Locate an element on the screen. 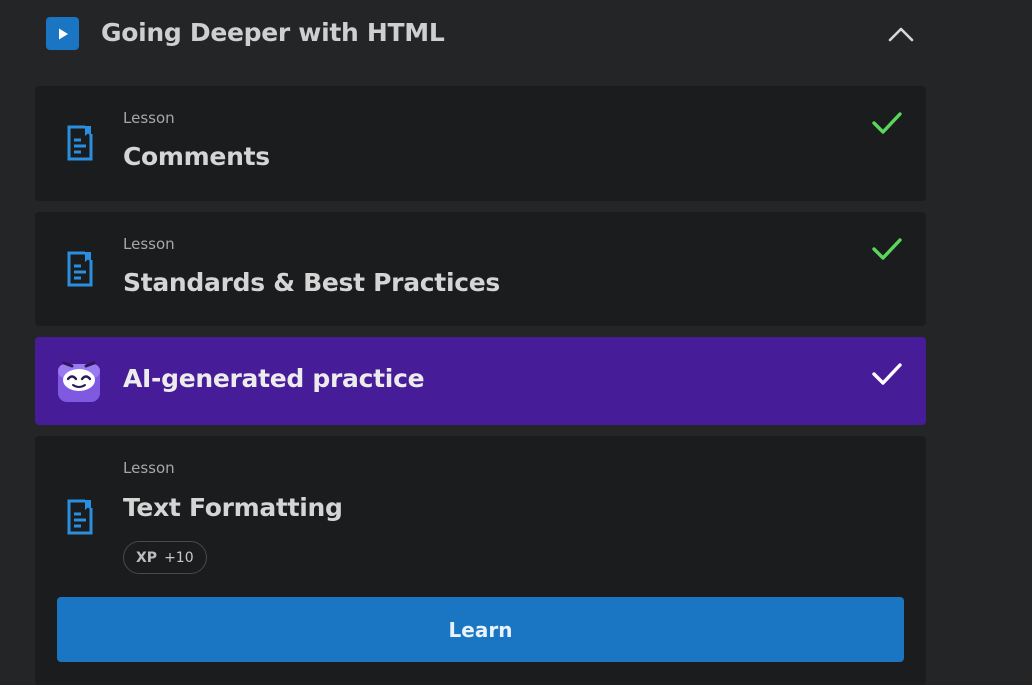 The width and height of the screenshot is (1032, 685). lesson-title: Standards & Best Practices is located at coordinates (311, 282).